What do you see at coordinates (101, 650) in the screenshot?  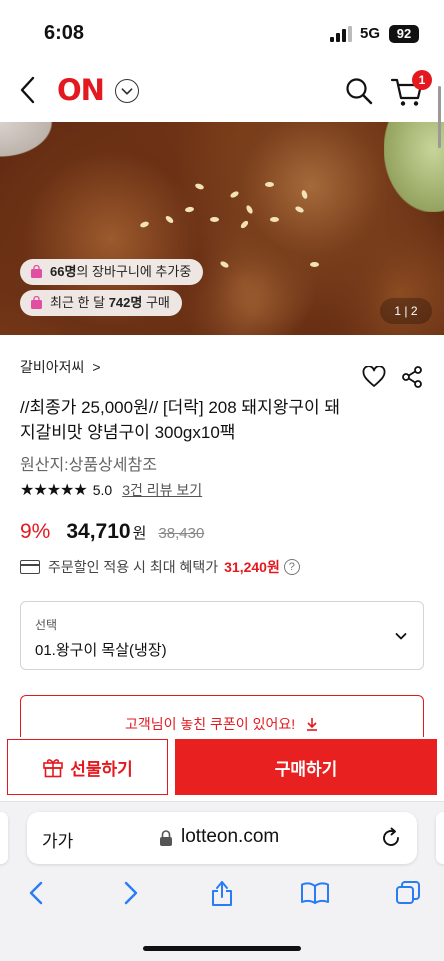 I see `option-value: 01.왕구이 목살(냉장)` at bounding box center [101, 650].